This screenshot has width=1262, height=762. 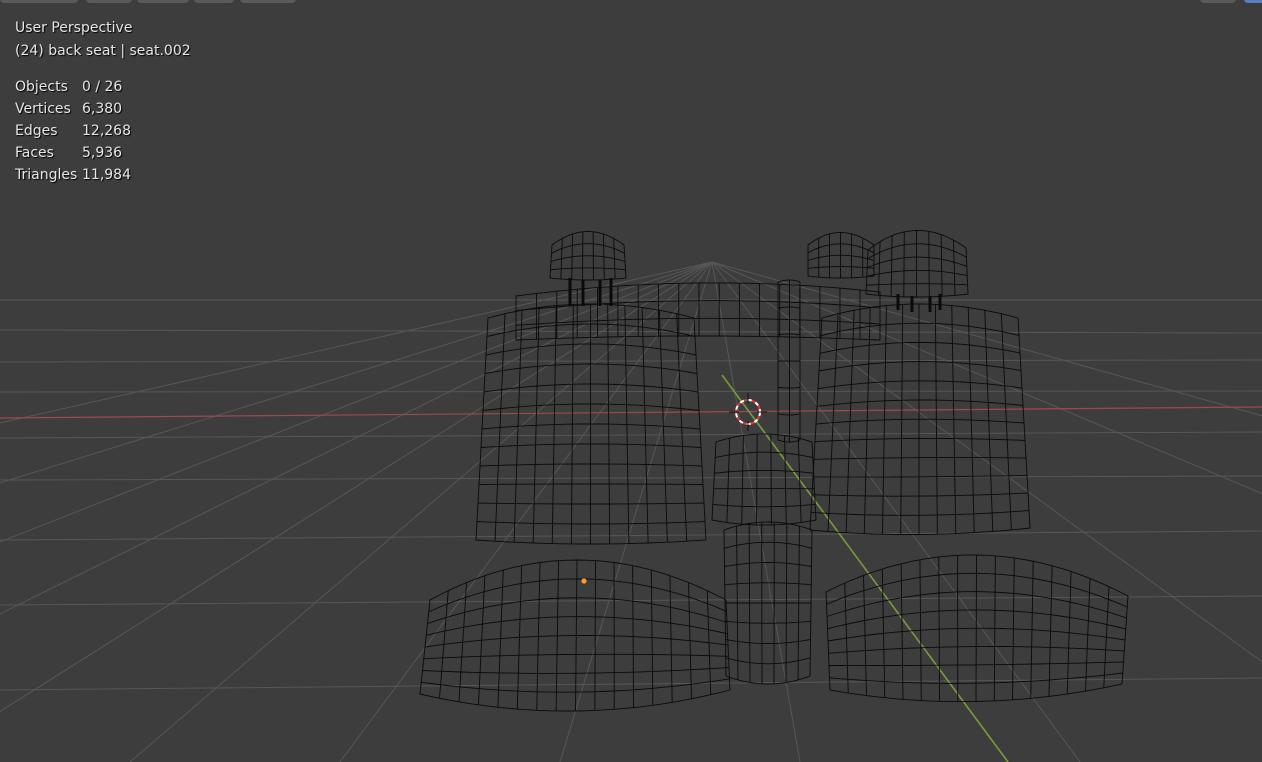 I want to click on right-headrest-mesh, so click(x=917, y=264).